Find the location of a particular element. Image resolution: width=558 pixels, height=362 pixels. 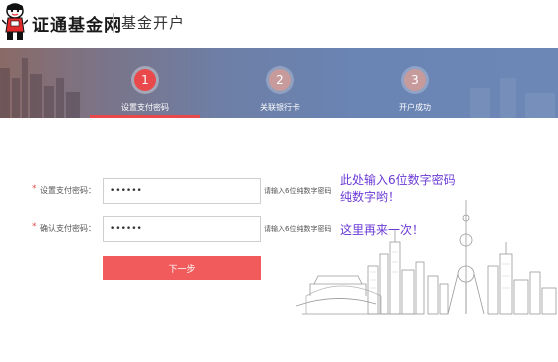

step-number: 3 is located at coordinates (415, 80).